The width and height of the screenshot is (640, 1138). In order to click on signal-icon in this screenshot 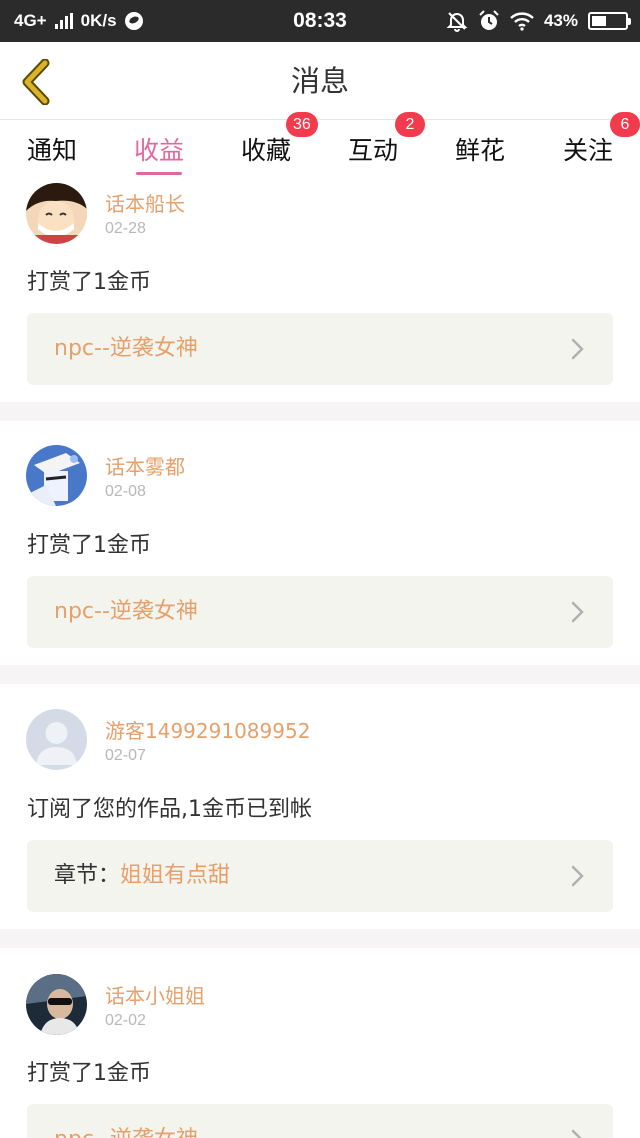, I will do `click(63, 21)`.